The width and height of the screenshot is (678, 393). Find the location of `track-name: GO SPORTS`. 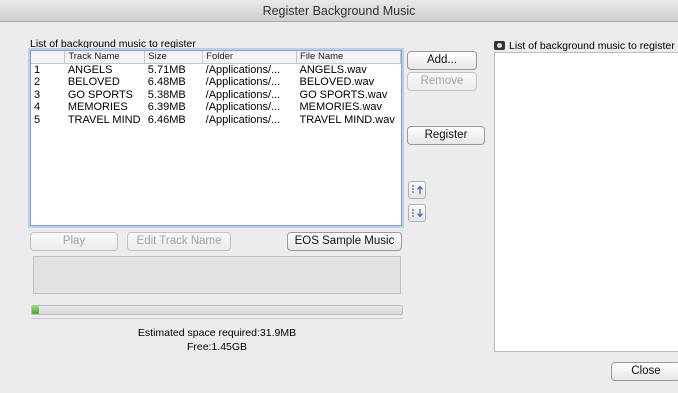

track-name: GO SPORTS is located at coordinates (100, 94).